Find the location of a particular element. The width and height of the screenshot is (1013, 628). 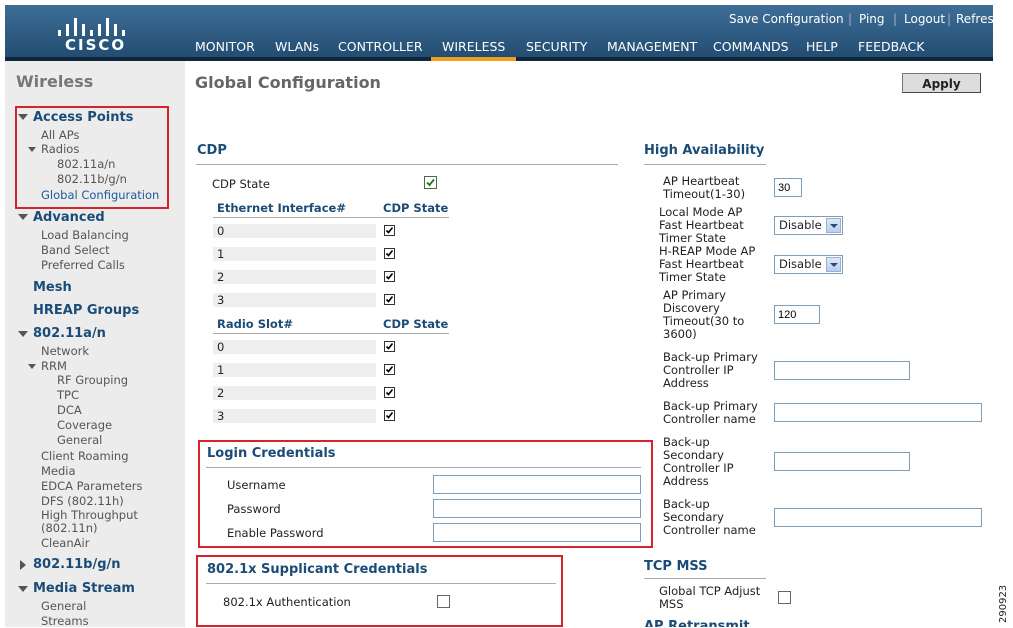

local-mode-fast-heartbeat-select: Disable is located at coordinates (808, 225).